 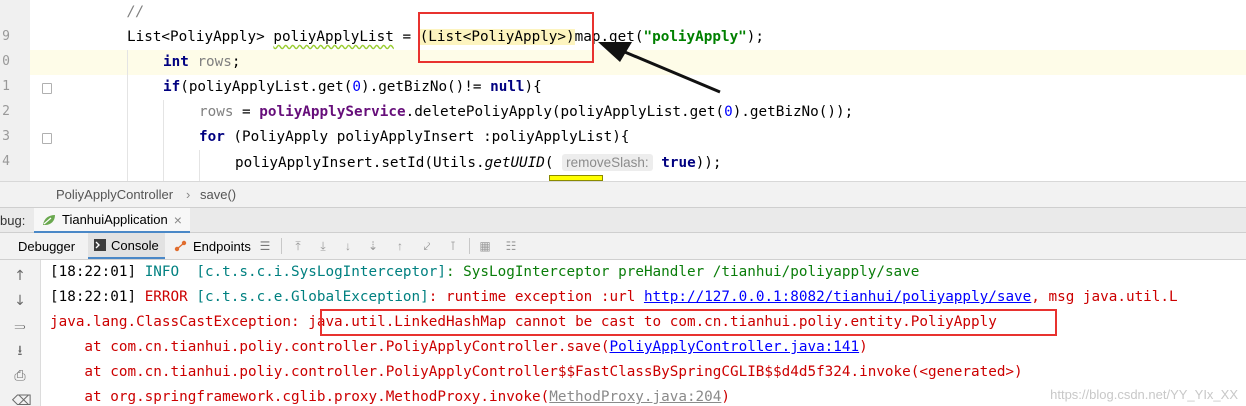 I want to click on log-message: : runtime exception :url, so click(x=536, y=297).